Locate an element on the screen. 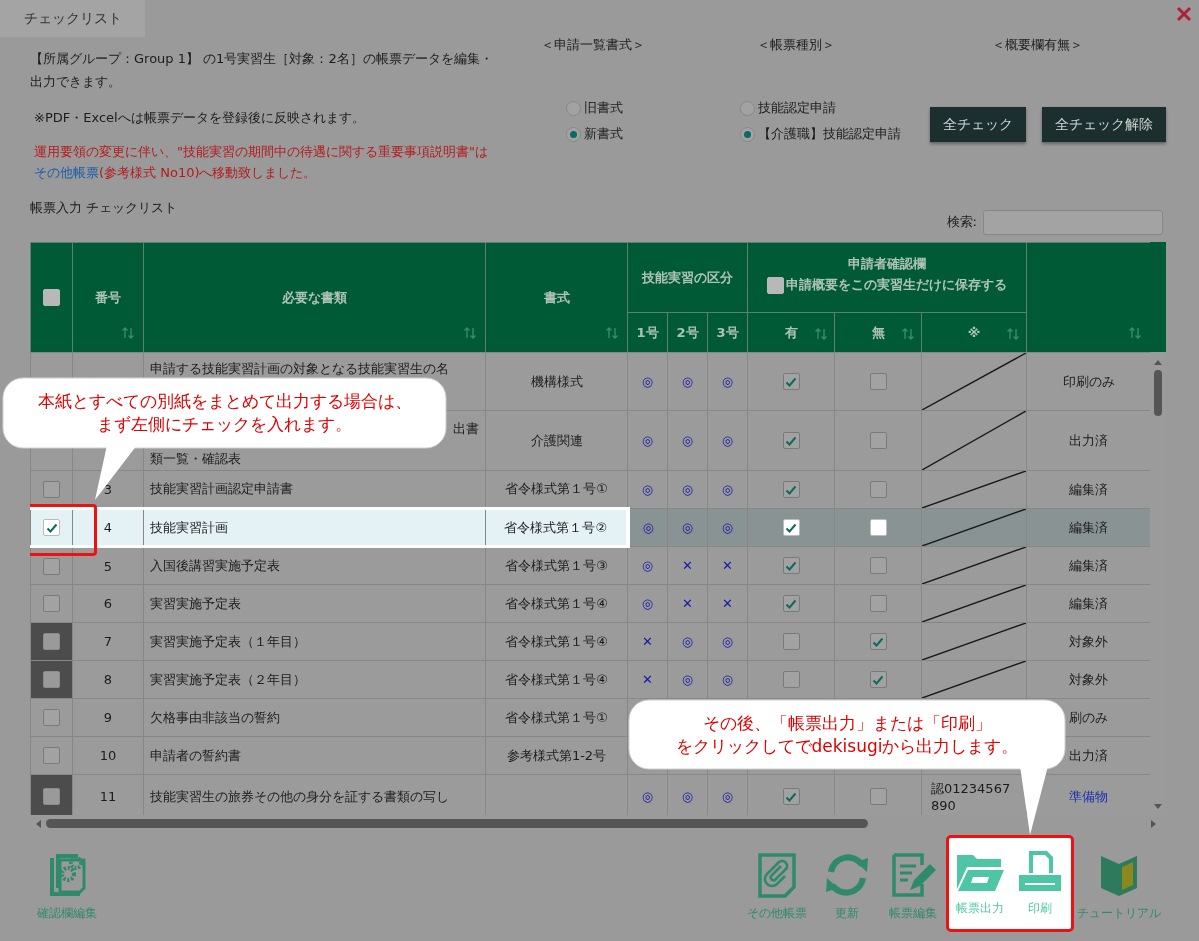 This screenshot has height=941, width=1199. search-label: 検索: is located at coordinates (961, 222).